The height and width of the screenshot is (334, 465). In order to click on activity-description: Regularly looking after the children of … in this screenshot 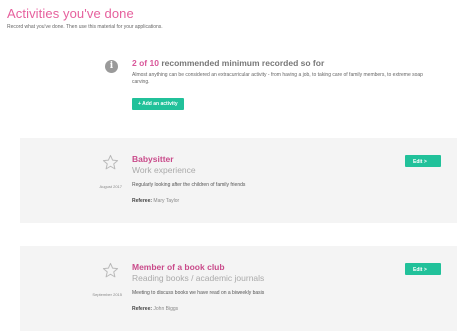, I will do `click(189, 185)`.